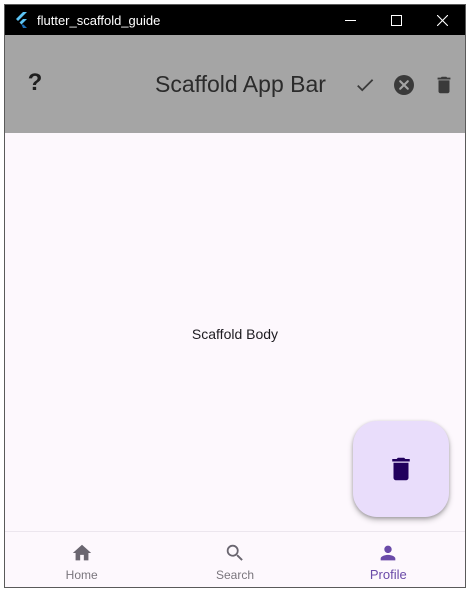  I want to click on cancel-icon, so click(404, 85).